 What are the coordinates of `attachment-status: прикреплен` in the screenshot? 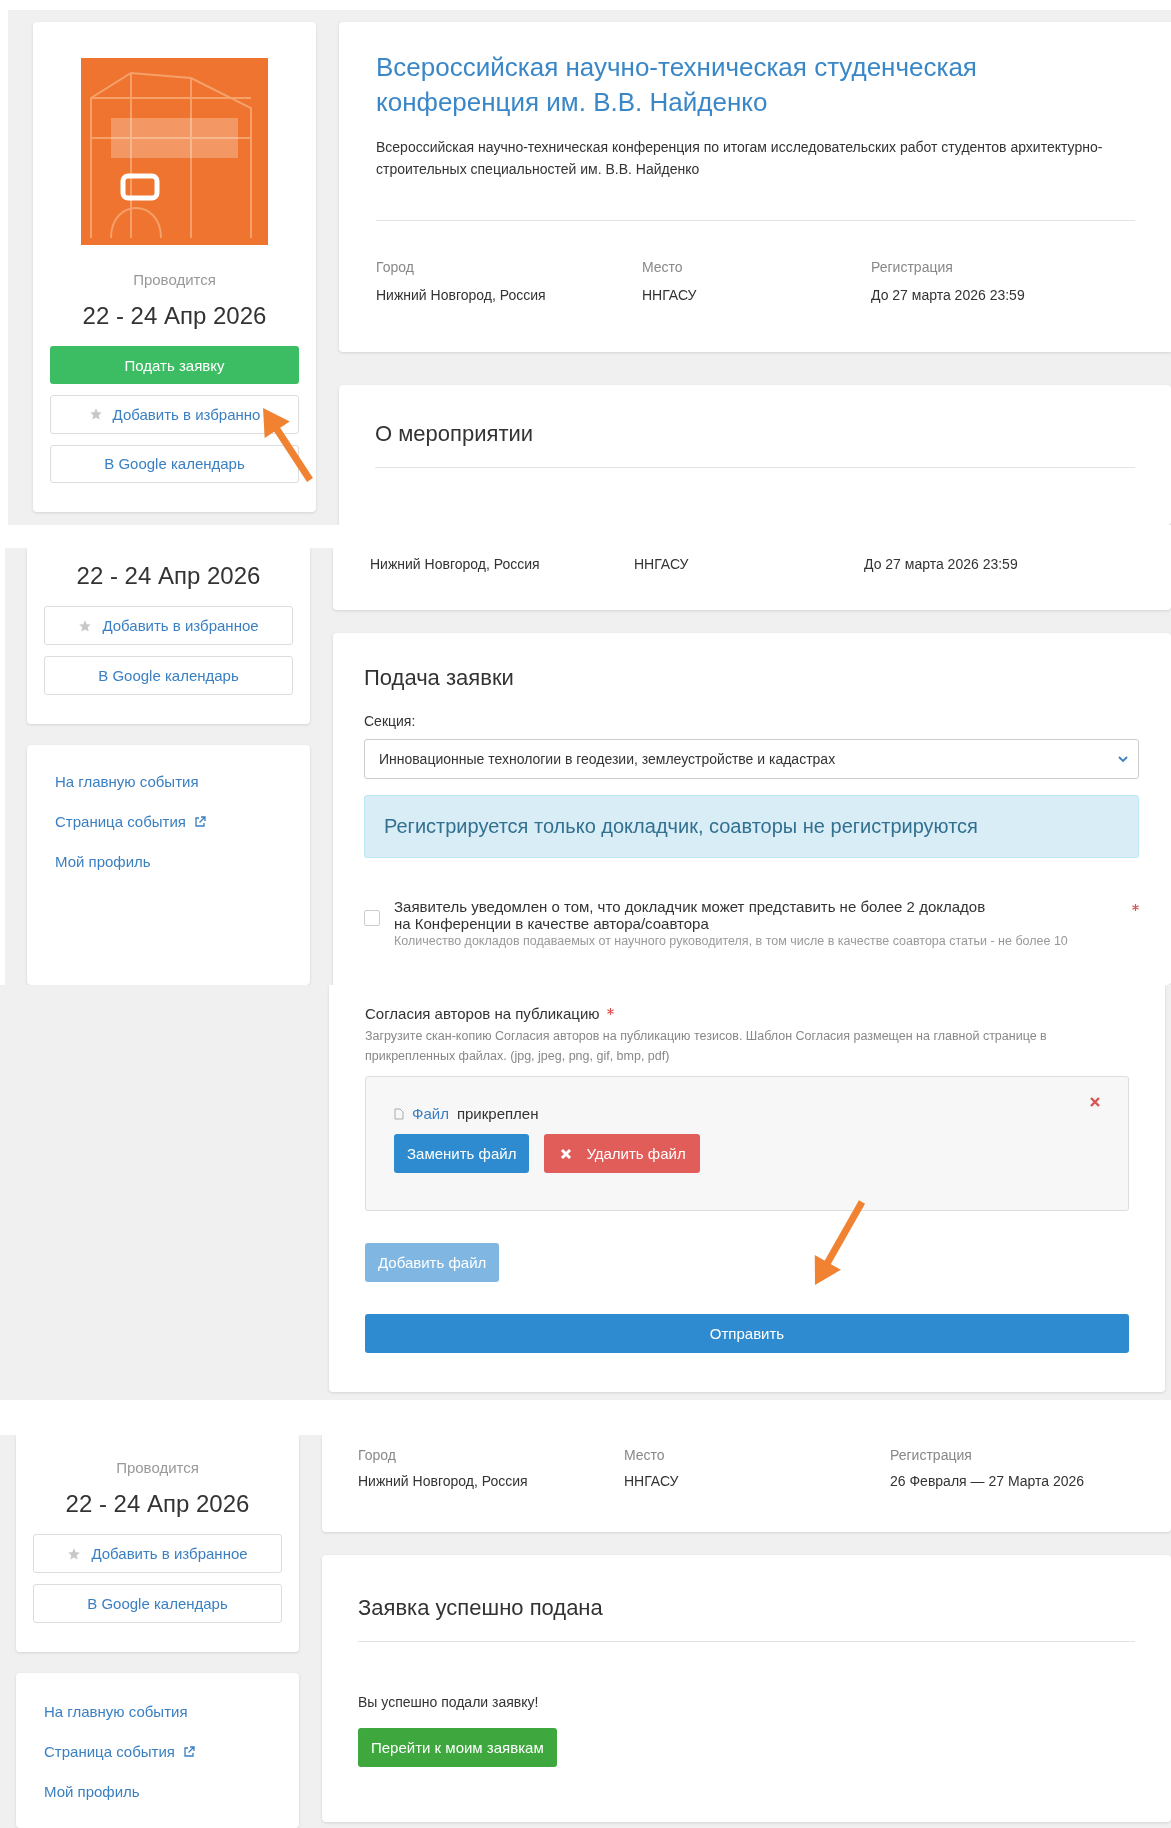 It's located at (497, 1113).